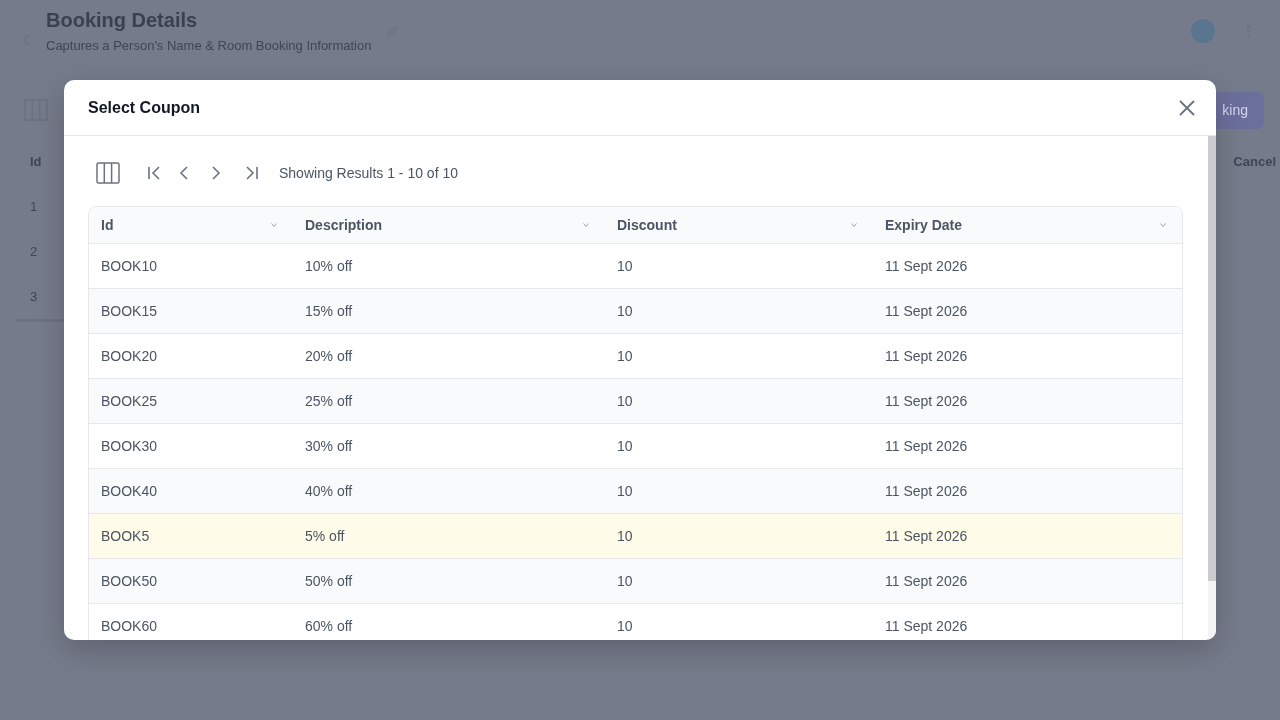  Describe the element at coordinates (129, 626) in the screenshot. I see `table-cell-text: BOOK60` at that location.